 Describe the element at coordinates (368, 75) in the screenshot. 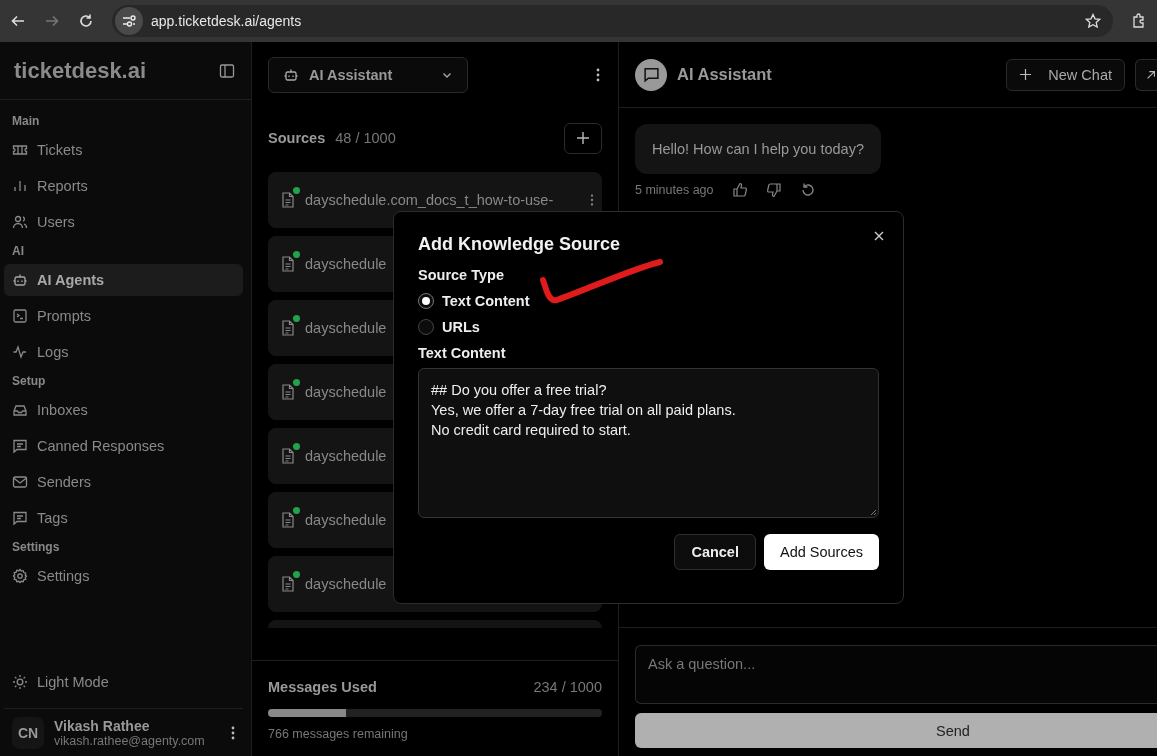

I see `agent-select: AI Assistant` at that location.